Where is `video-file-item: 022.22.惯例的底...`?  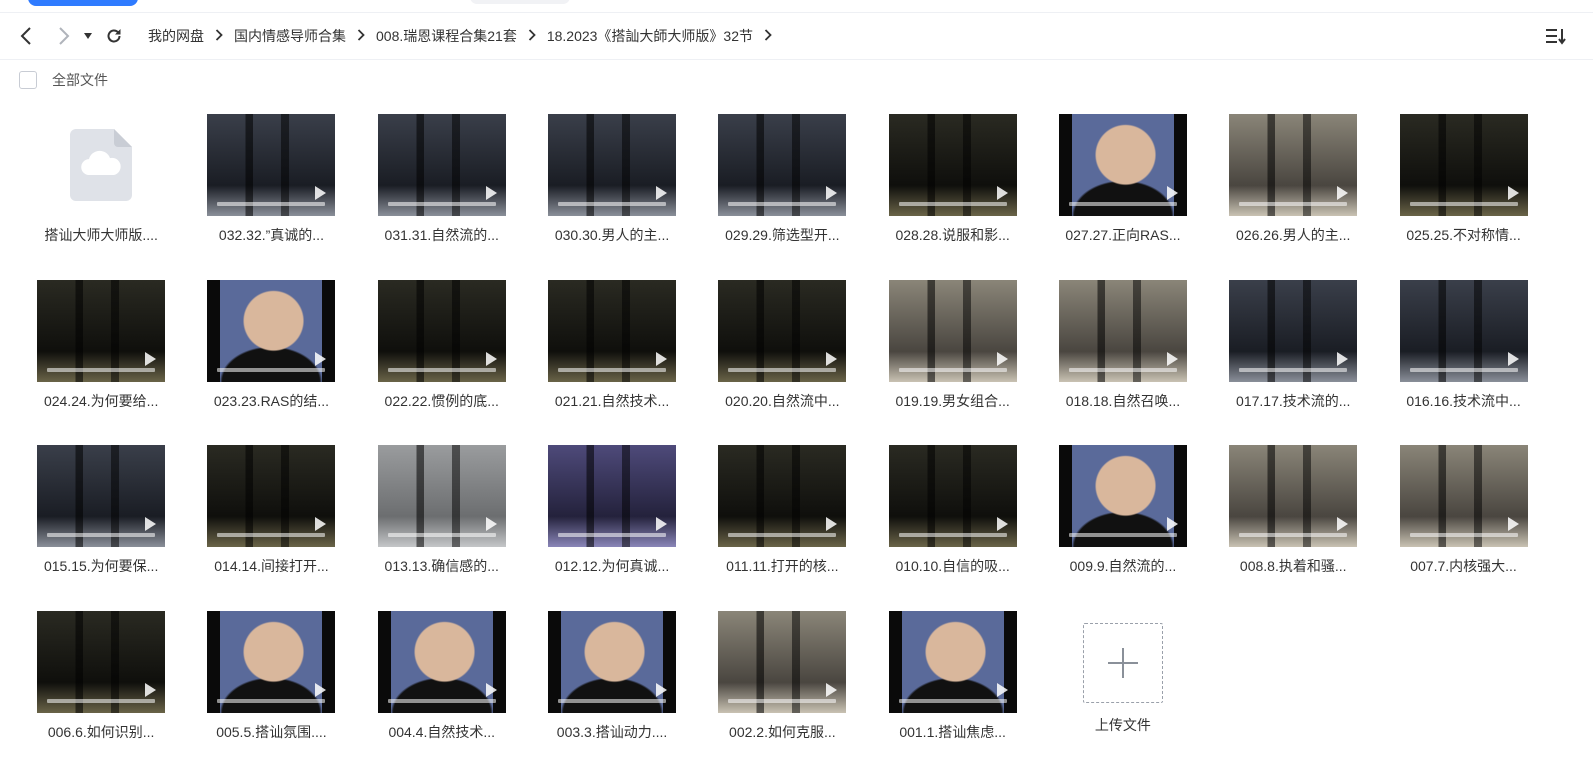 video-file-item: 022.22.惯例的底... is located at coordinates (442, 363).